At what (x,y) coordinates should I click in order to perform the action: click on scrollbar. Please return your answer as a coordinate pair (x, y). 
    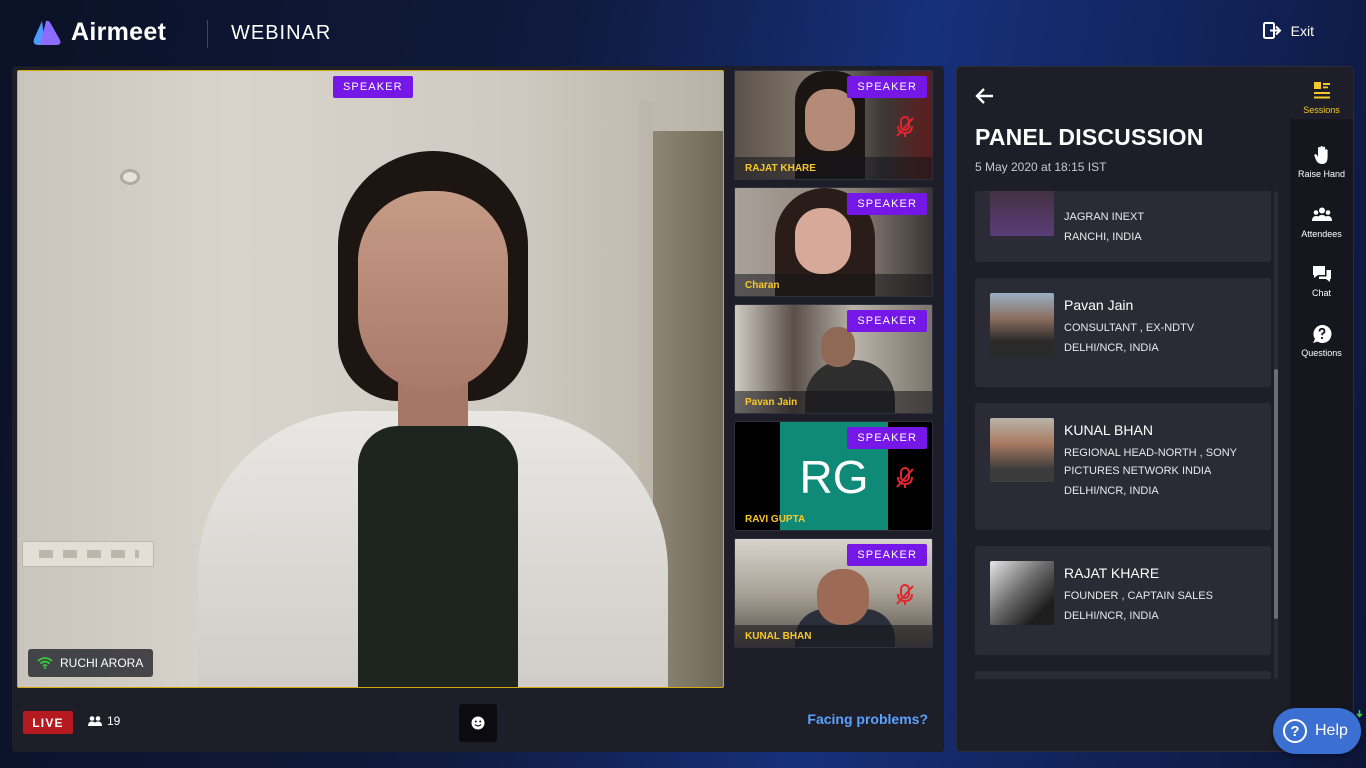
    Looking at the image, I should click on (1276, 435).